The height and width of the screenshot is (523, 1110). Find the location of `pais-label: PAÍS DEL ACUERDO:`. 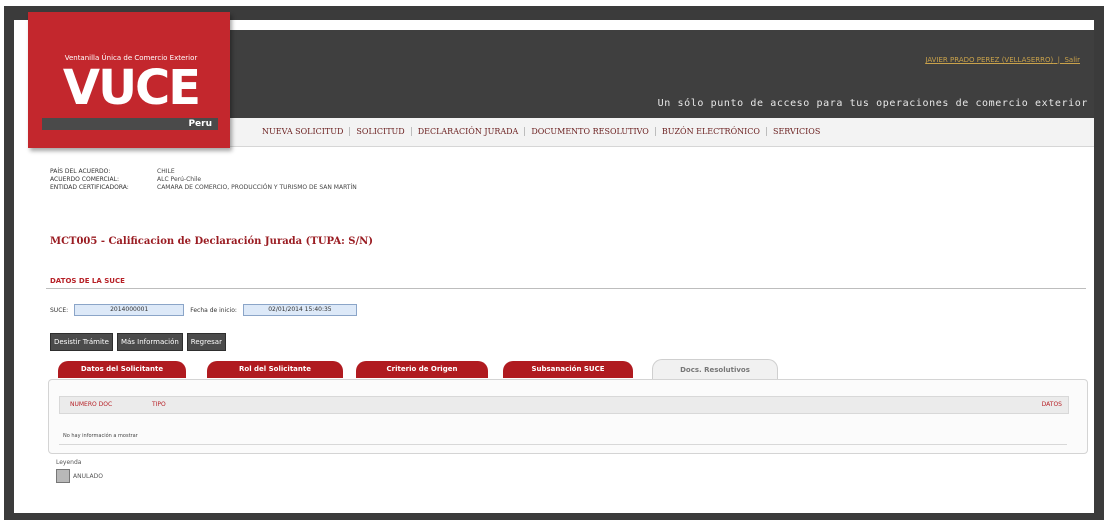

pais-label: PAÍS DEL ACUERDO: is located at coordinates (80, 171).